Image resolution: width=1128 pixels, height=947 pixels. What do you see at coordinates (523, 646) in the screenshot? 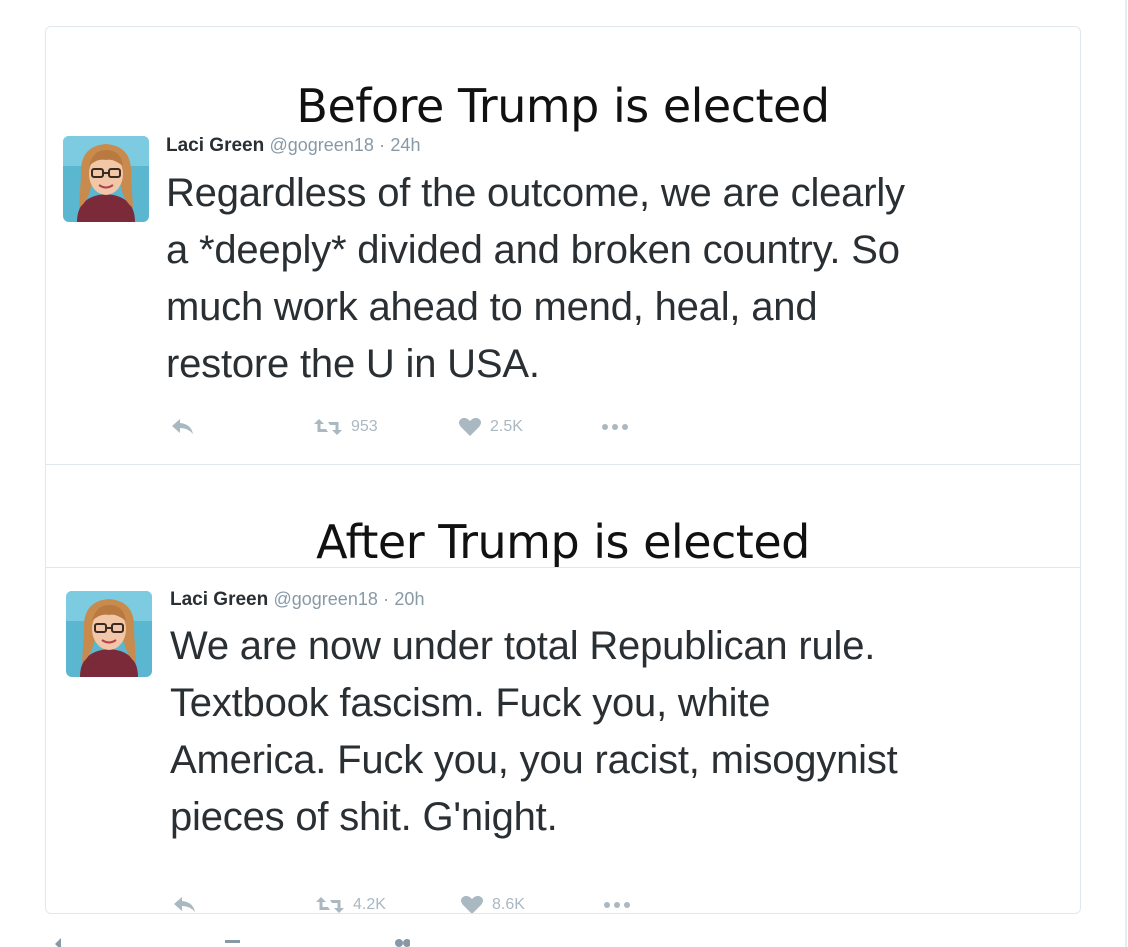
I see `tweet-text-line: We are now under total Republican rule.` at bounding box center [523, 646].